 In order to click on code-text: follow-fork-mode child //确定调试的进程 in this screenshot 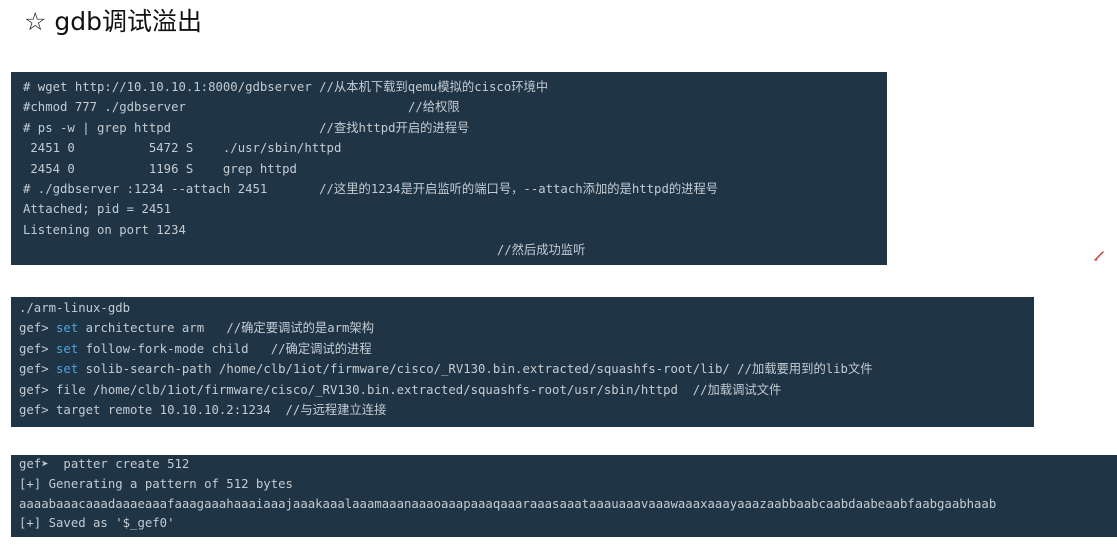, I will do `click(225, 348)`.